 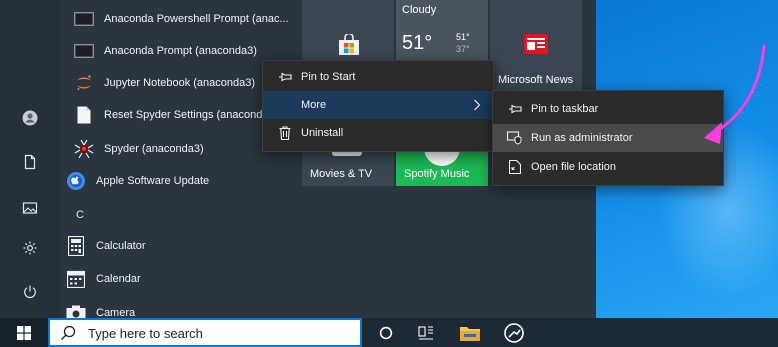 What do you see at coordinates (180, 83) in the screenshot?
I see `app-label: Jupyter Notebook (anaconda3)` at bounding box center [180, 83].